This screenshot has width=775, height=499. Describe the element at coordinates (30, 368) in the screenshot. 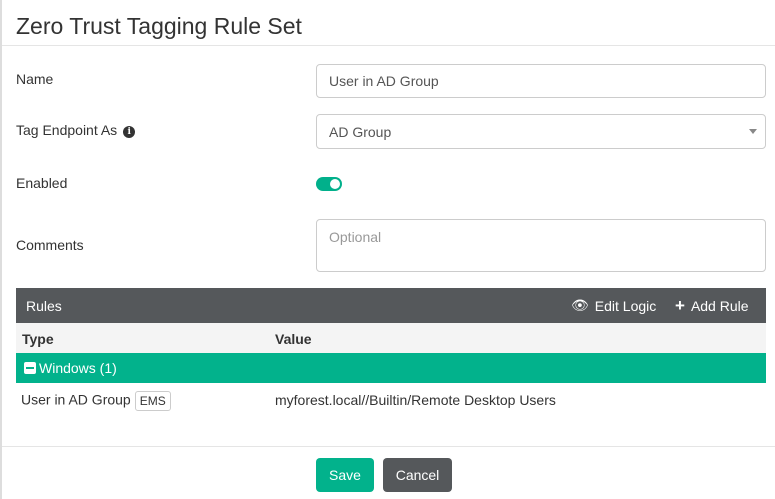

I see `collapse-icon` at that location.